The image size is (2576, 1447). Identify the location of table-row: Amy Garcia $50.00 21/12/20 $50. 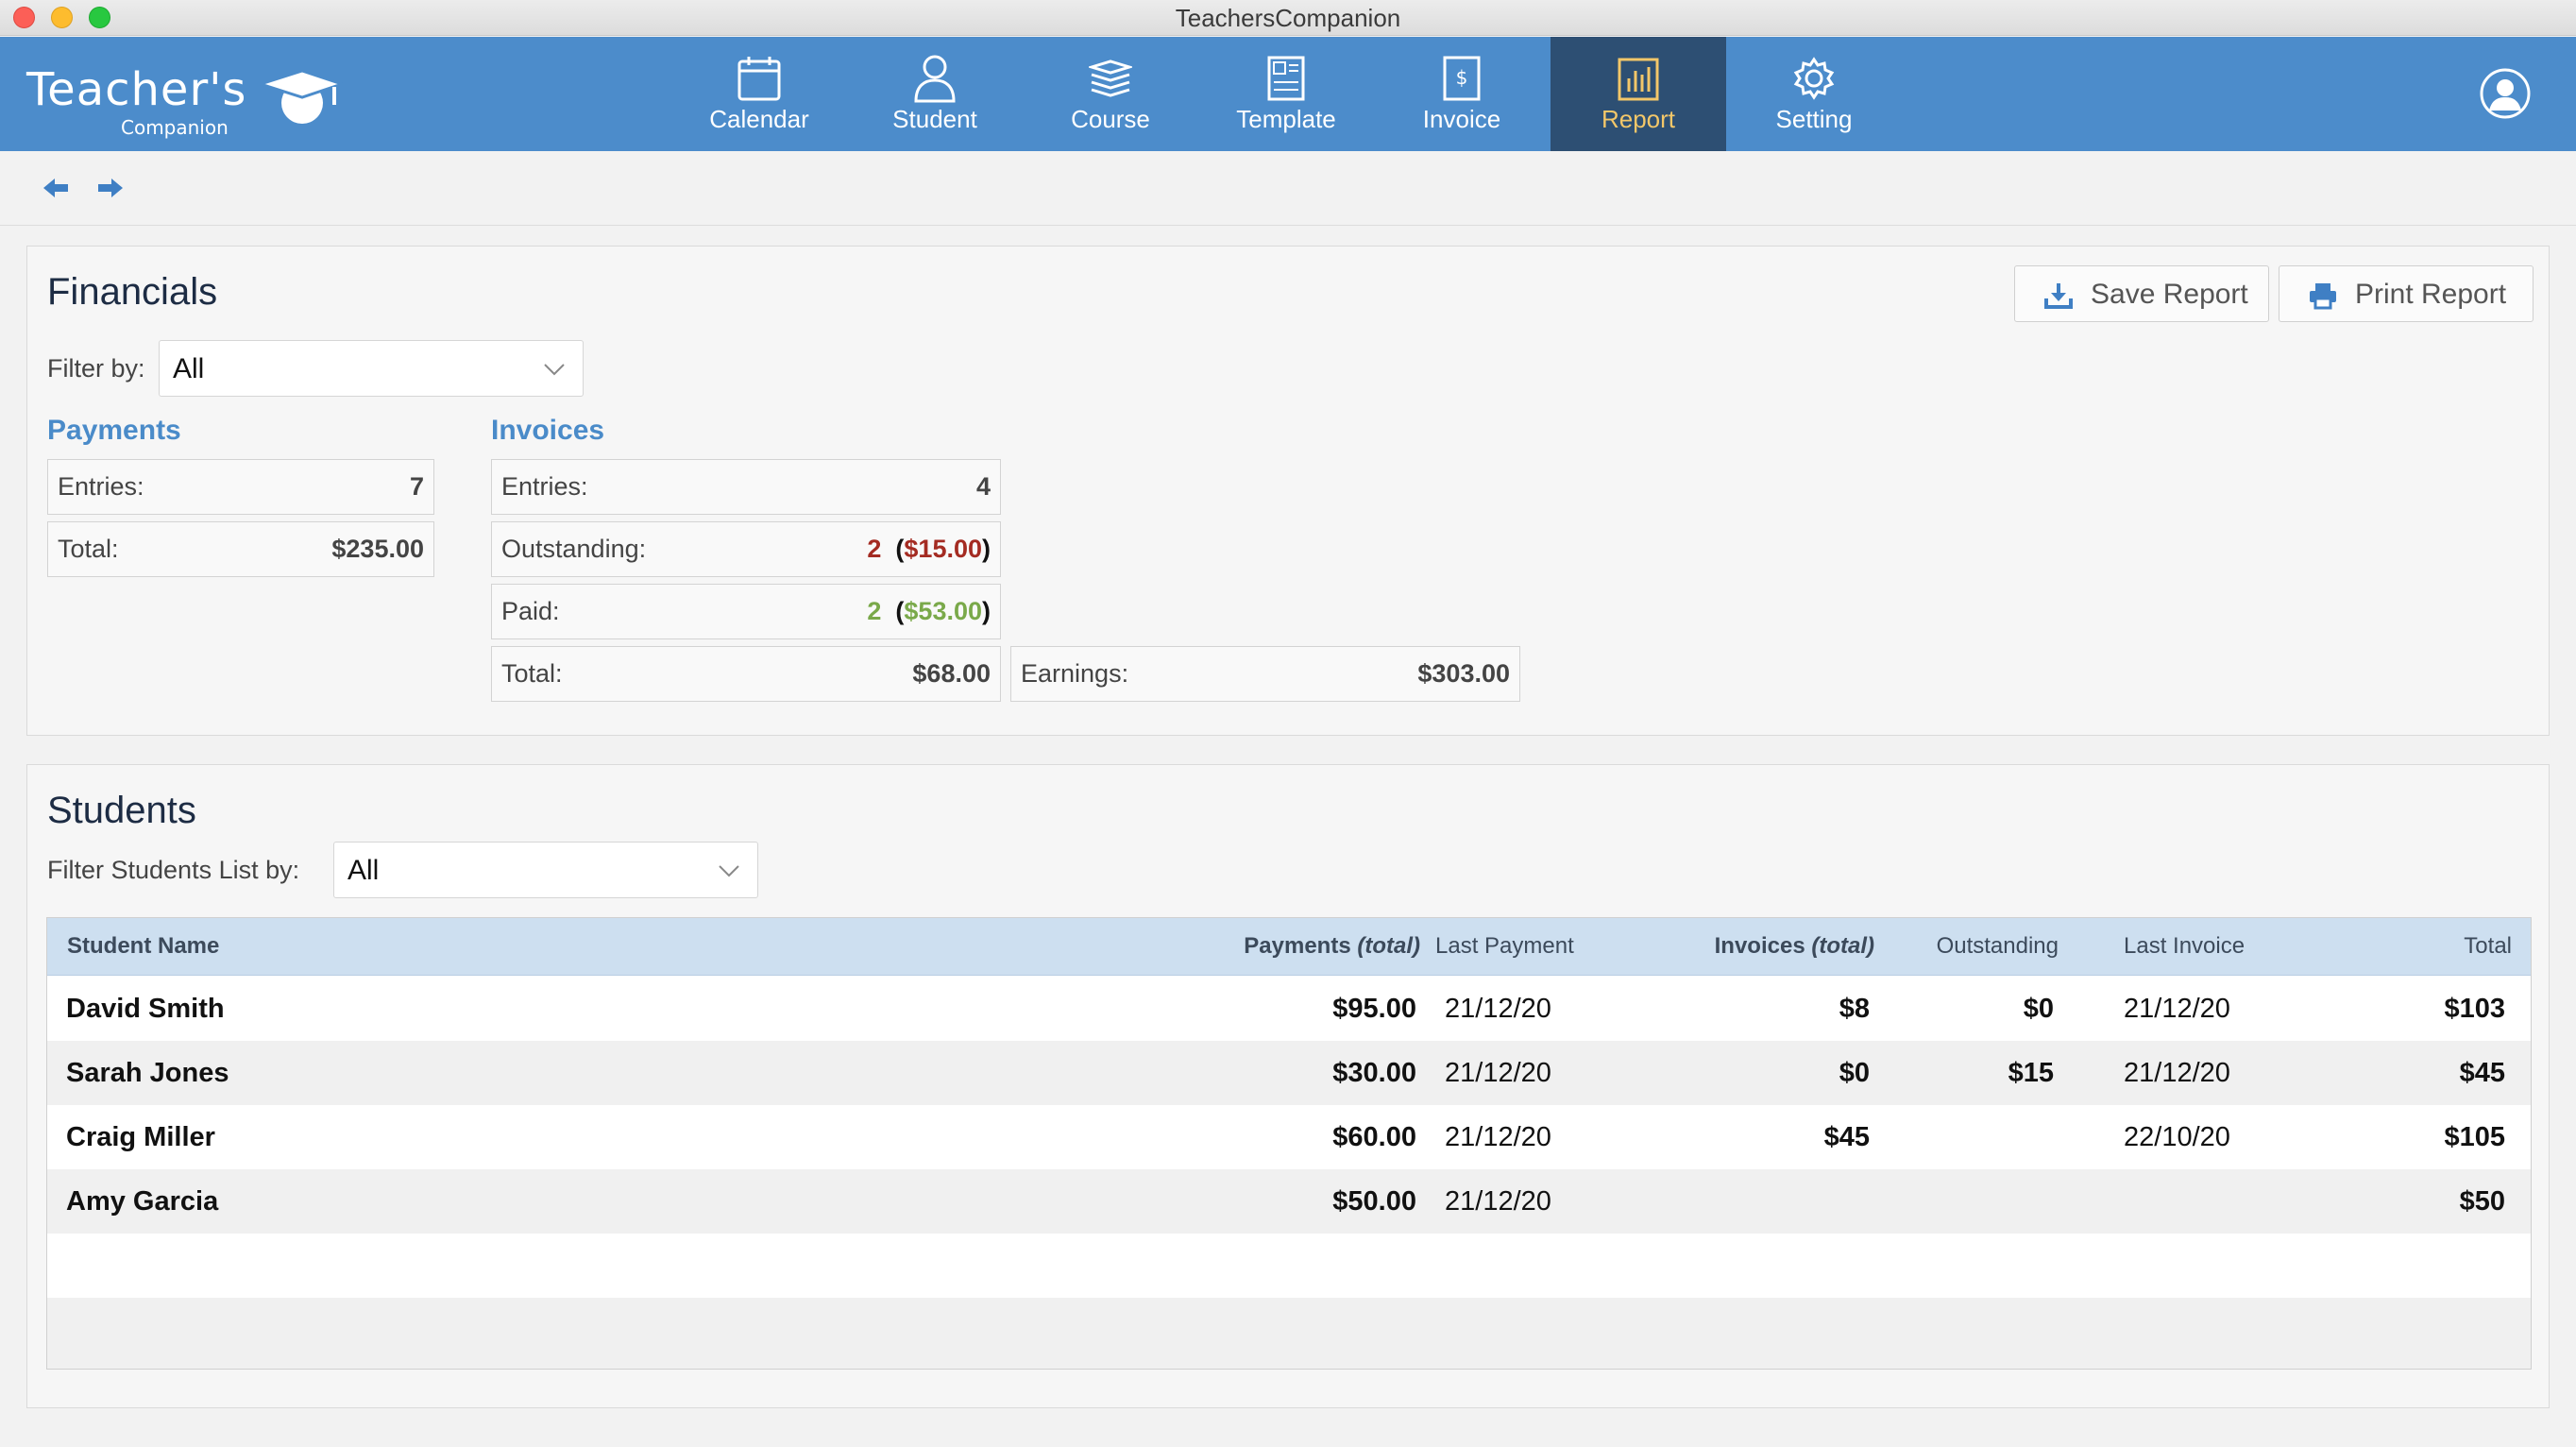
(1289, 1201).